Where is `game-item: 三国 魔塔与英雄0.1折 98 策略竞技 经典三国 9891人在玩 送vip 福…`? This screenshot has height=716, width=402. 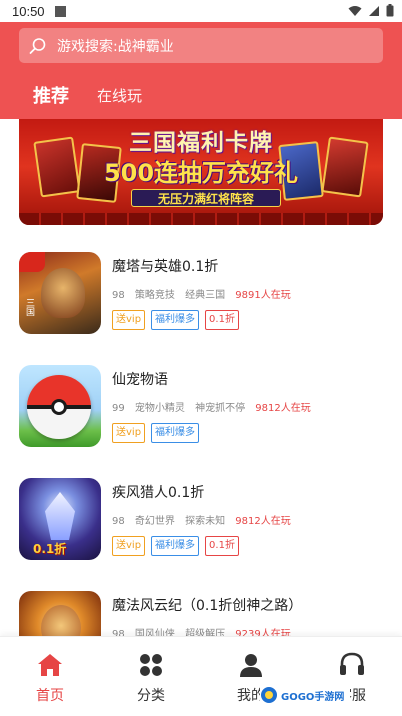 game-item: 三国 魔塔与英雄0.1折 98 策略竞技 经典三国 9891人在玩 送vip 福… is located at coordinates (201, 290).